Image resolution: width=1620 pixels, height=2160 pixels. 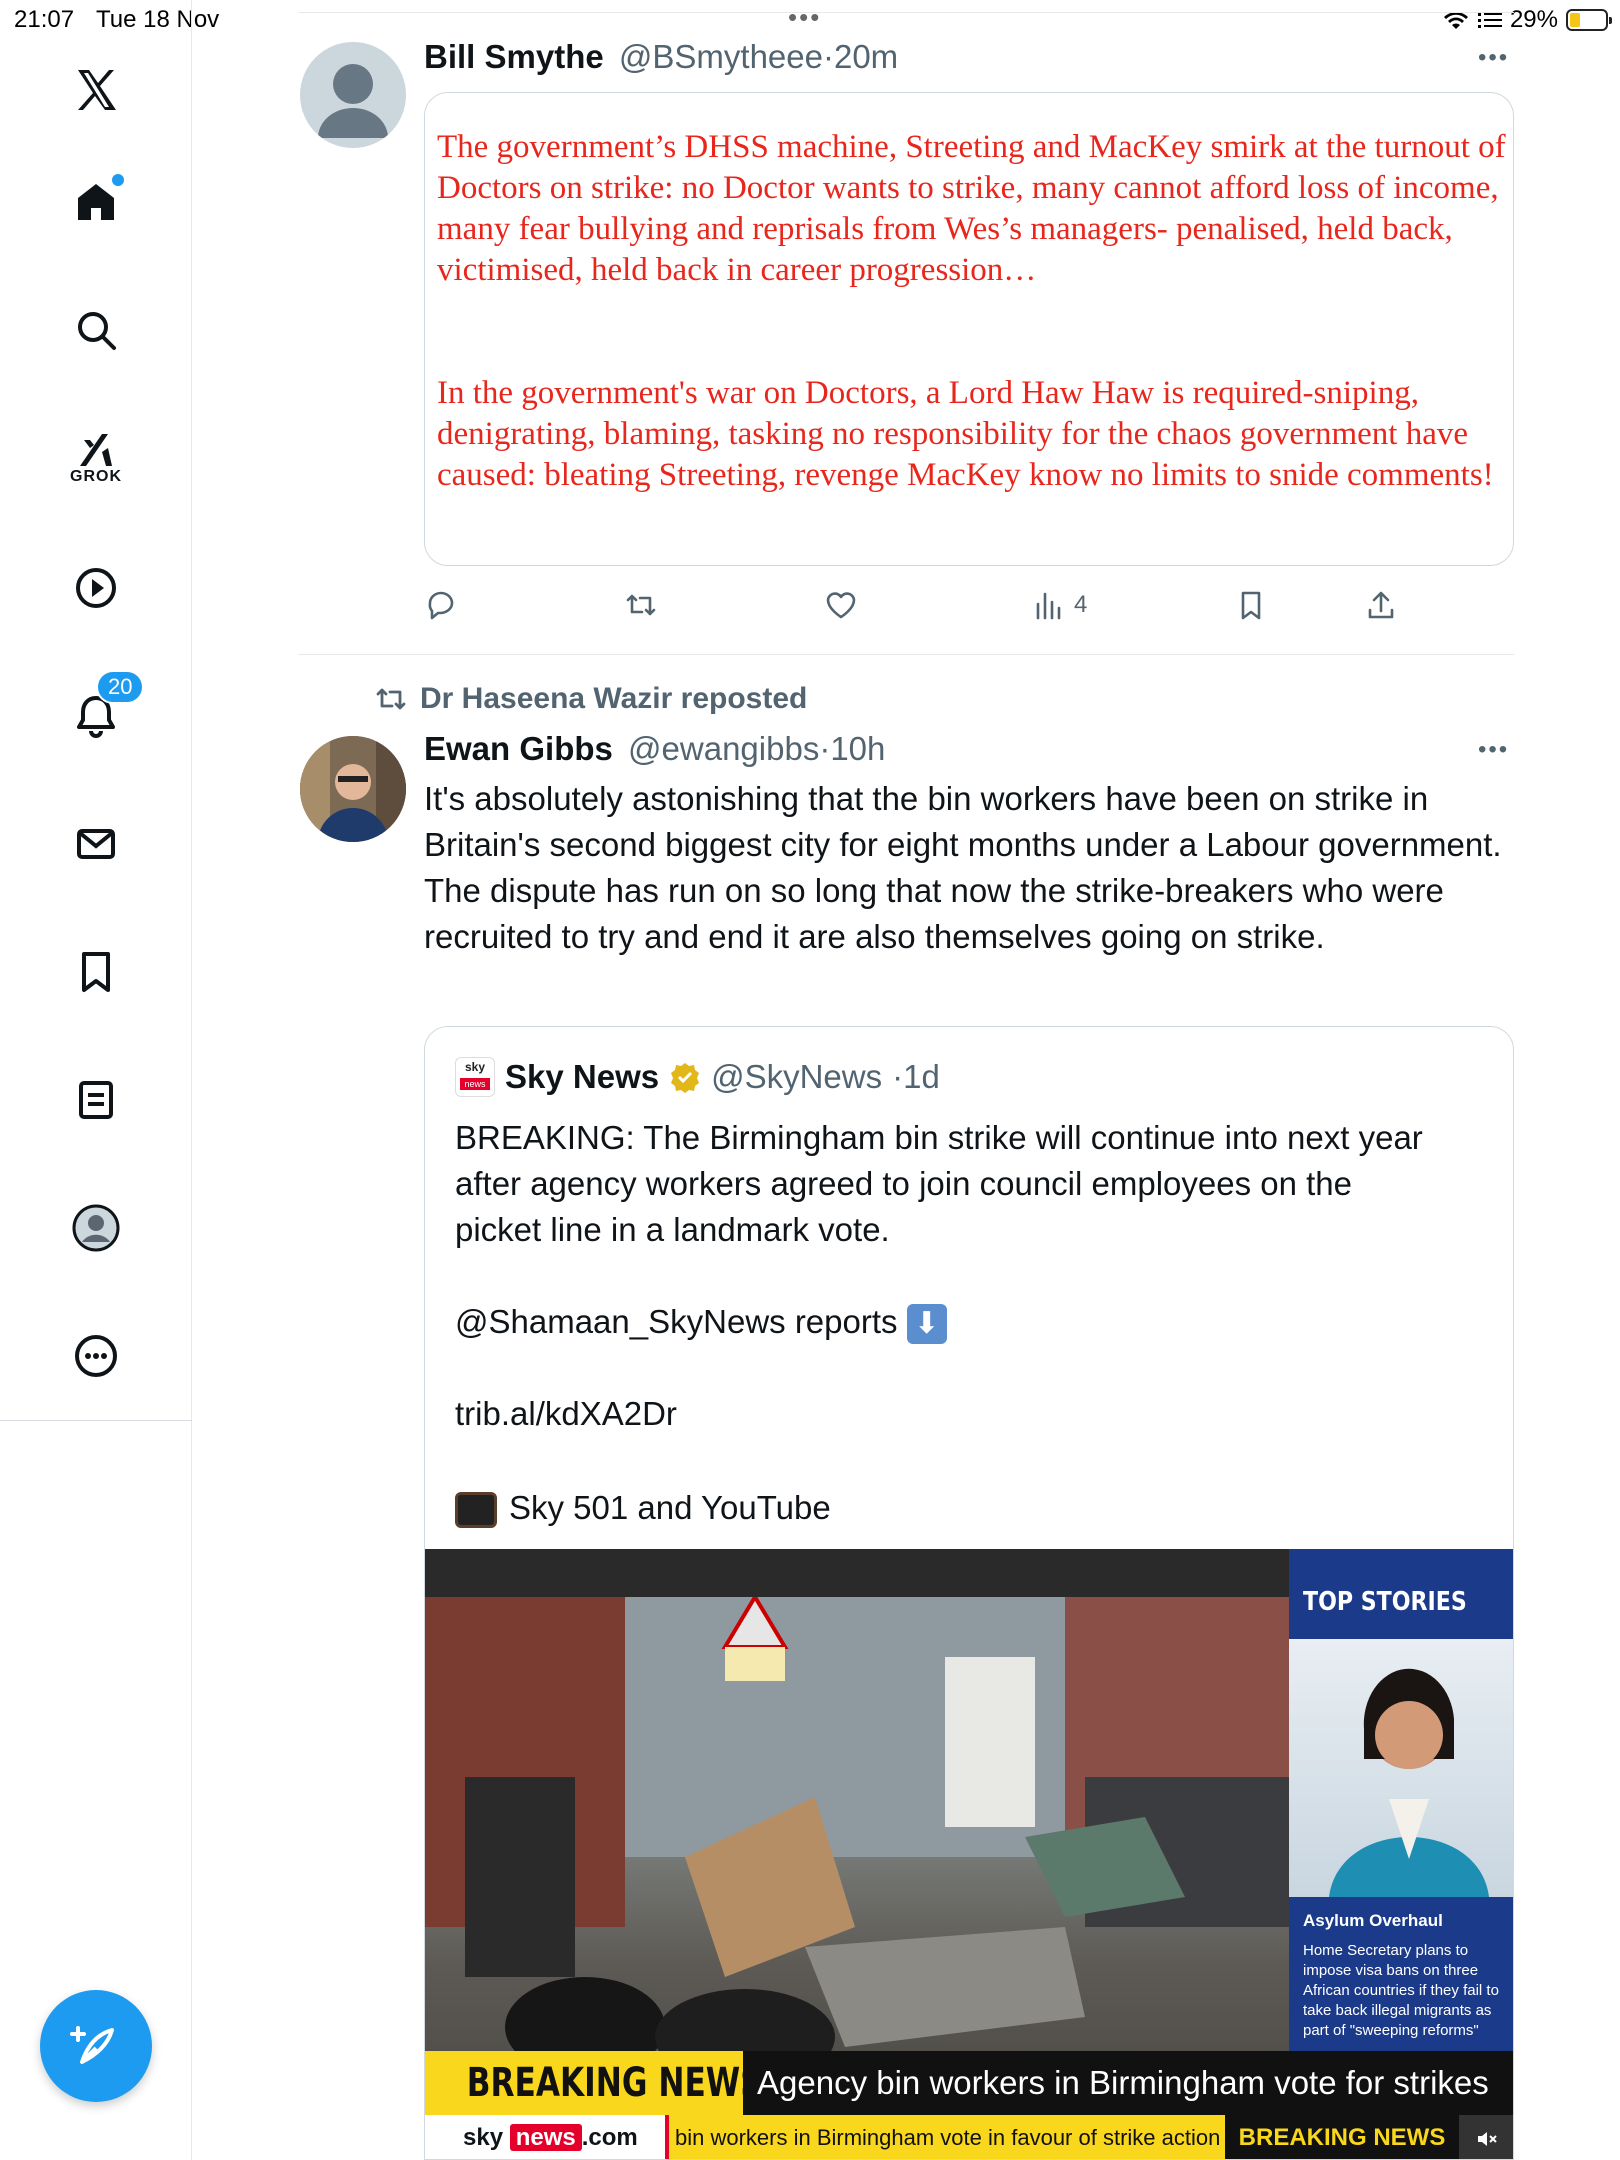 I want to click on television-icon, so click(x=476, y=1510).